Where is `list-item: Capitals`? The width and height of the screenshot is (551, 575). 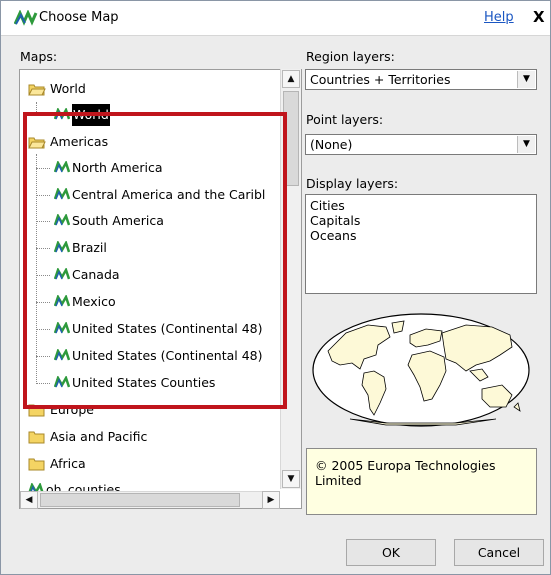
list-item: Capitals is located at coordinates (335, 220).